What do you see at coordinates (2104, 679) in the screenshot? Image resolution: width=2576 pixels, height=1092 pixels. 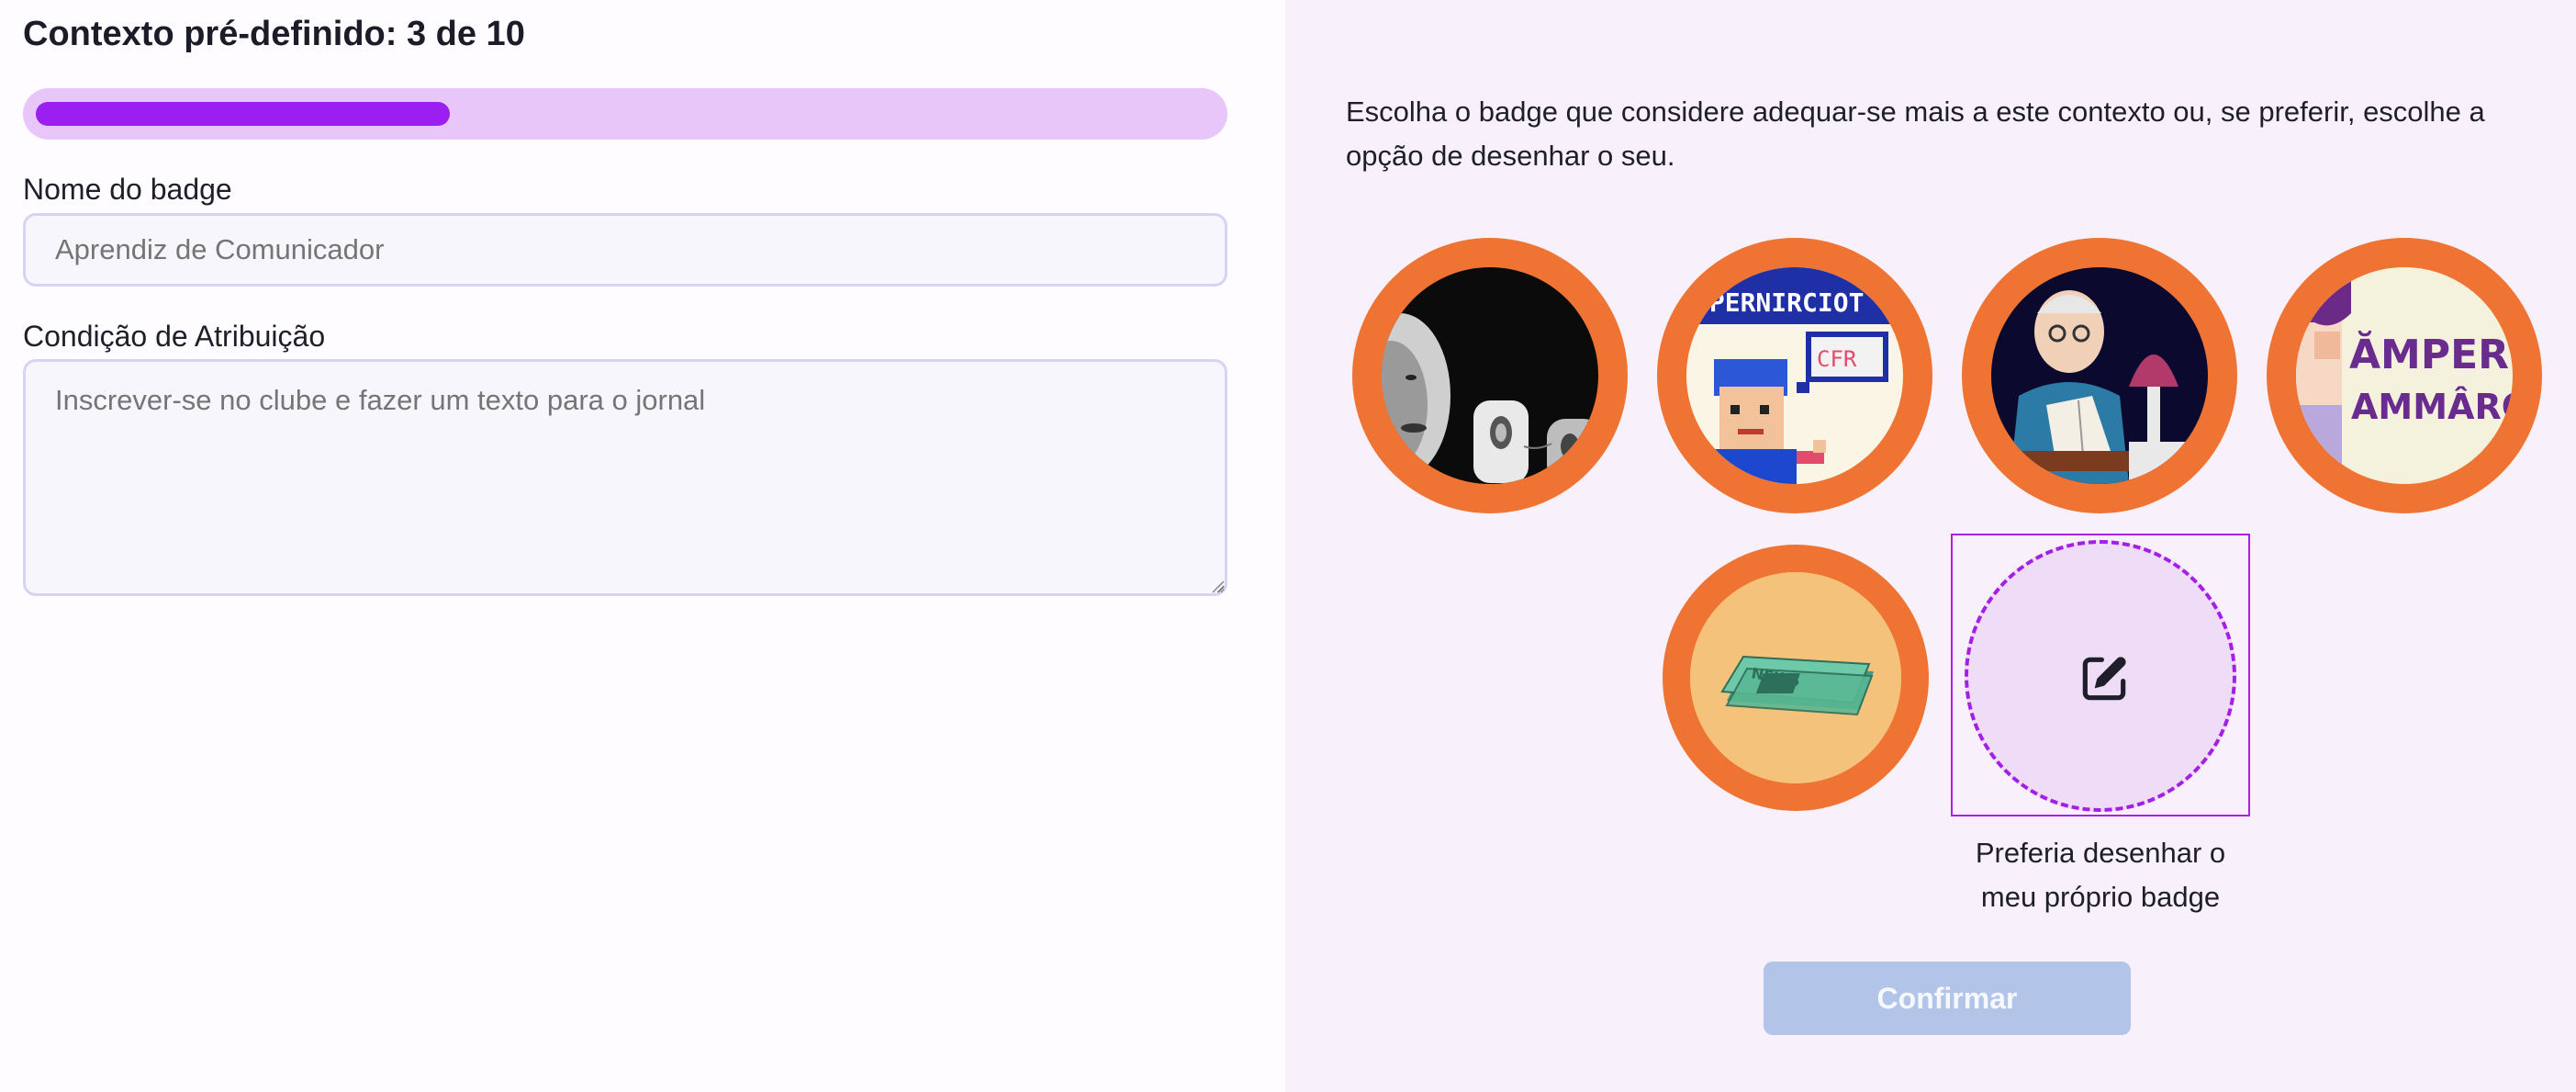 I see `edit-icon` at bounding box center [2104, 679].